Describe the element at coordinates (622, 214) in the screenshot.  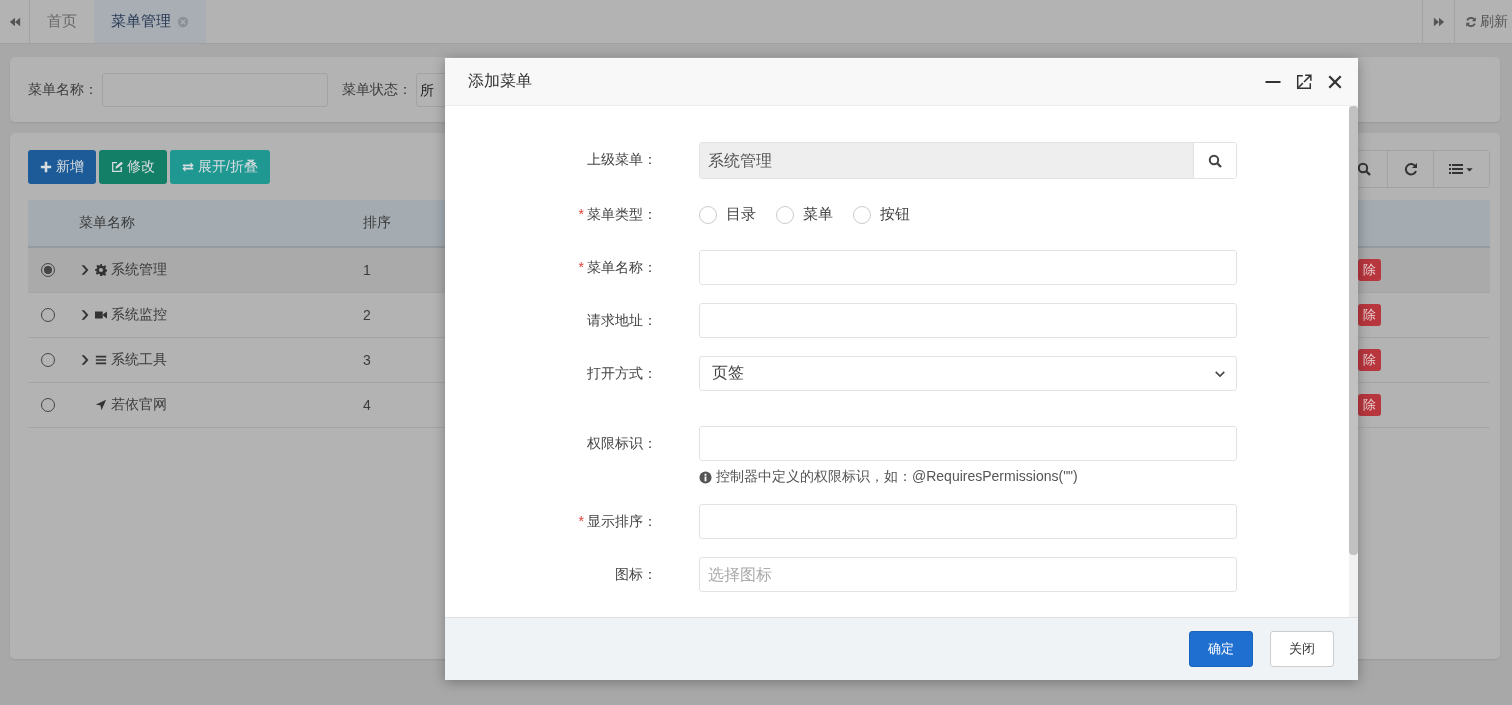
I see `form-label: 菜单类型：` at that location.